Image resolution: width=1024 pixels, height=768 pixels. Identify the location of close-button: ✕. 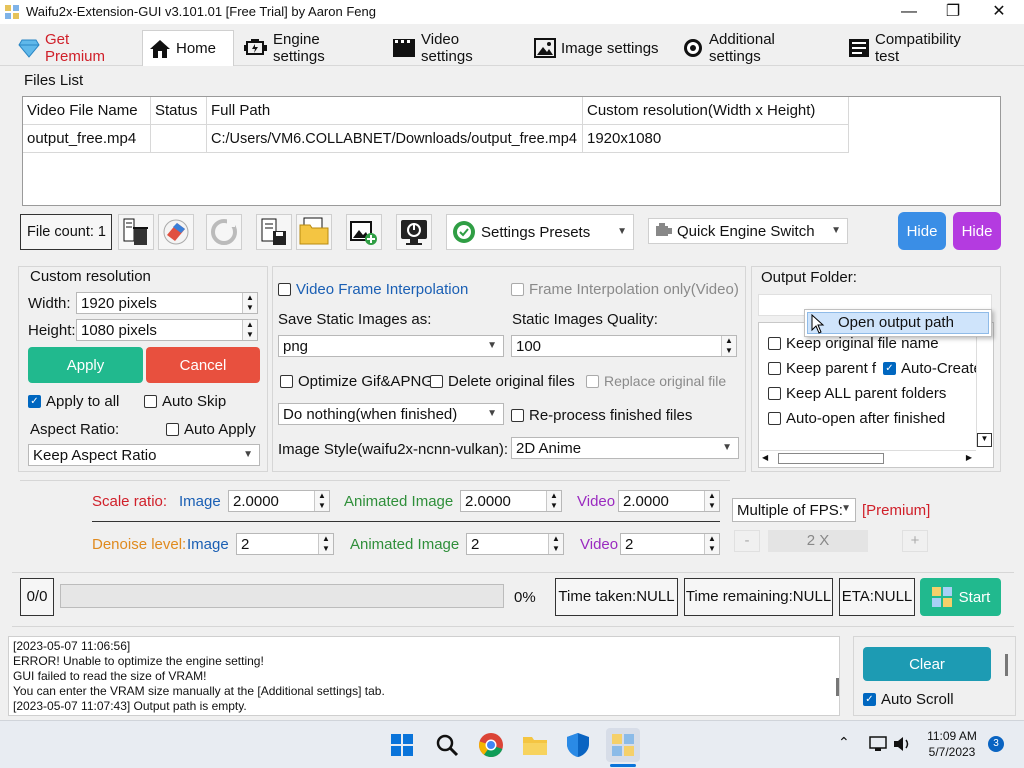
(999, 12).